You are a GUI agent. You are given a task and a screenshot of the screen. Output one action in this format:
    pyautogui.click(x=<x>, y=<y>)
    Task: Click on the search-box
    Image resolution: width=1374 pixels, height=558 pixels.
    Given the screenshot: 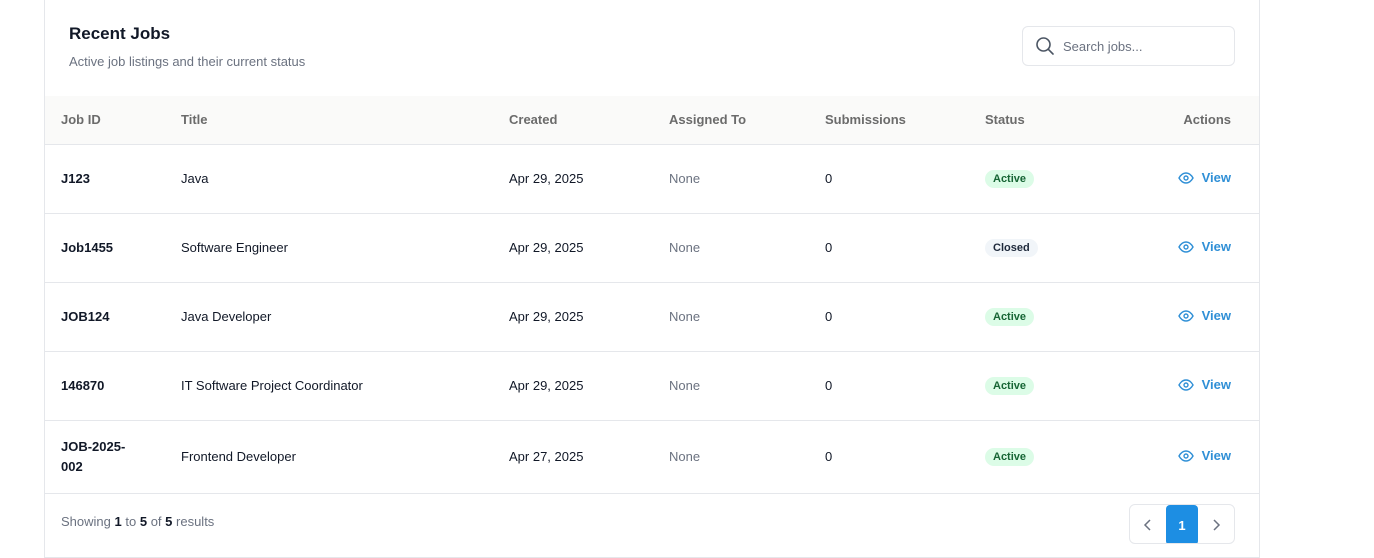 What is the action you would take?
    pyautogui.click(x=1128, y=46)
    